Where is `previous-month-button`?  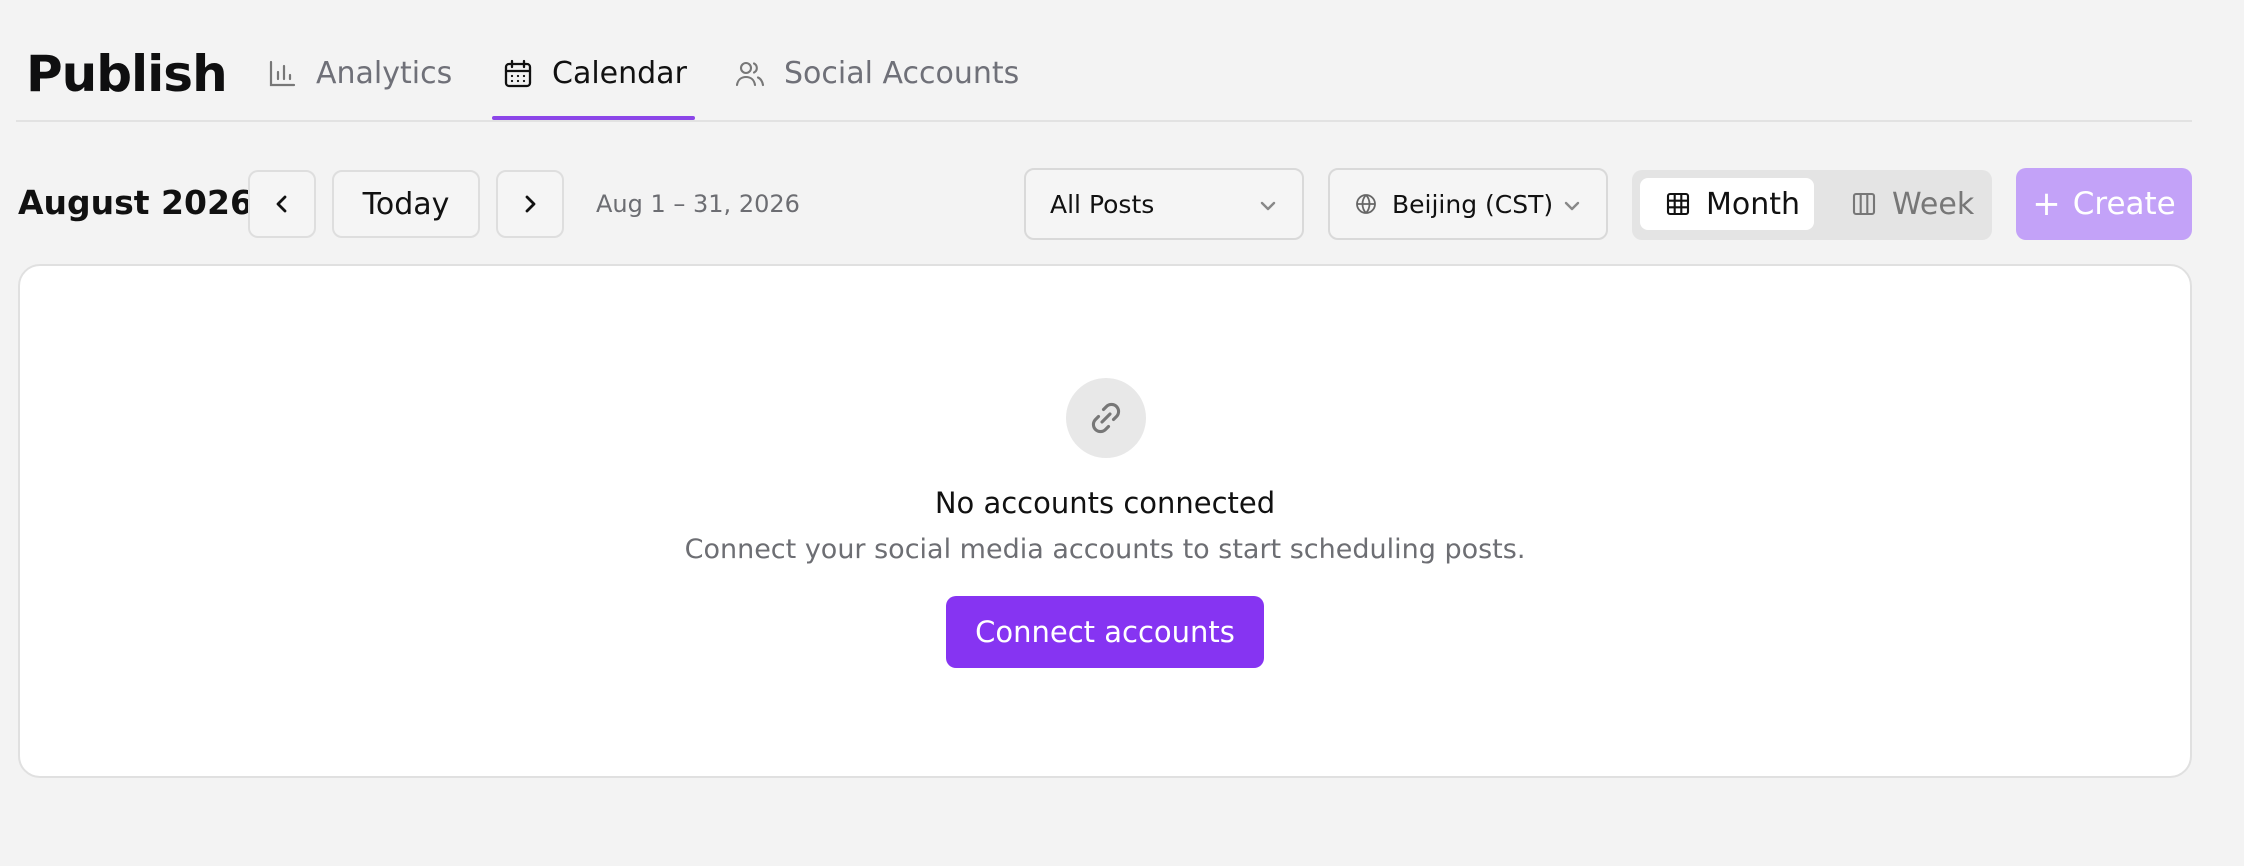
previous-month-button is located at coordinates (282, 204).